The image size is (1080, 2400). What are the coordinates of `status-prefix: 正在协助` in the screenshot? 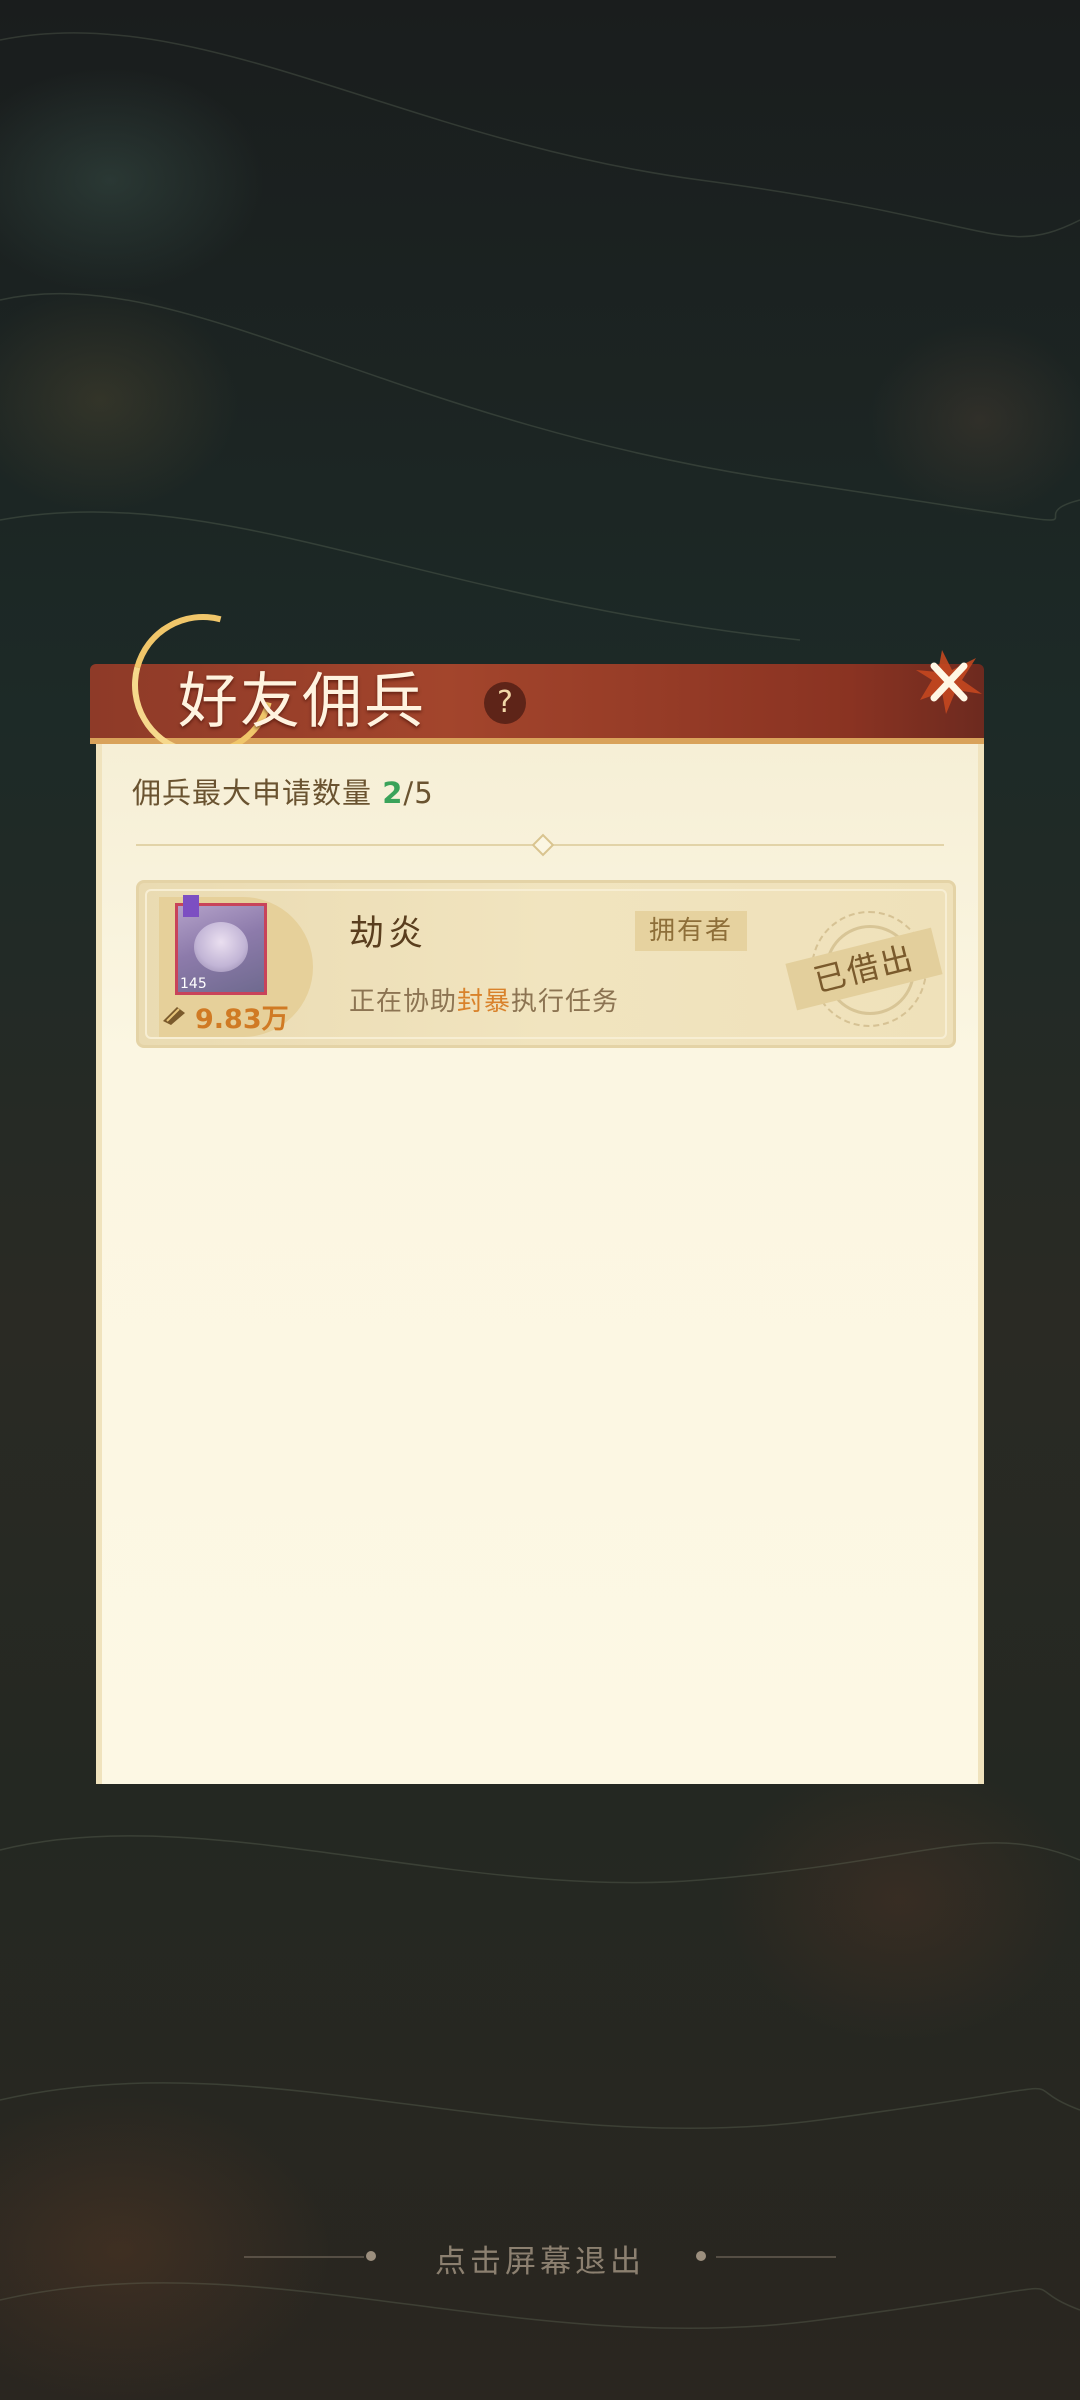 It's located at (403, 1002).